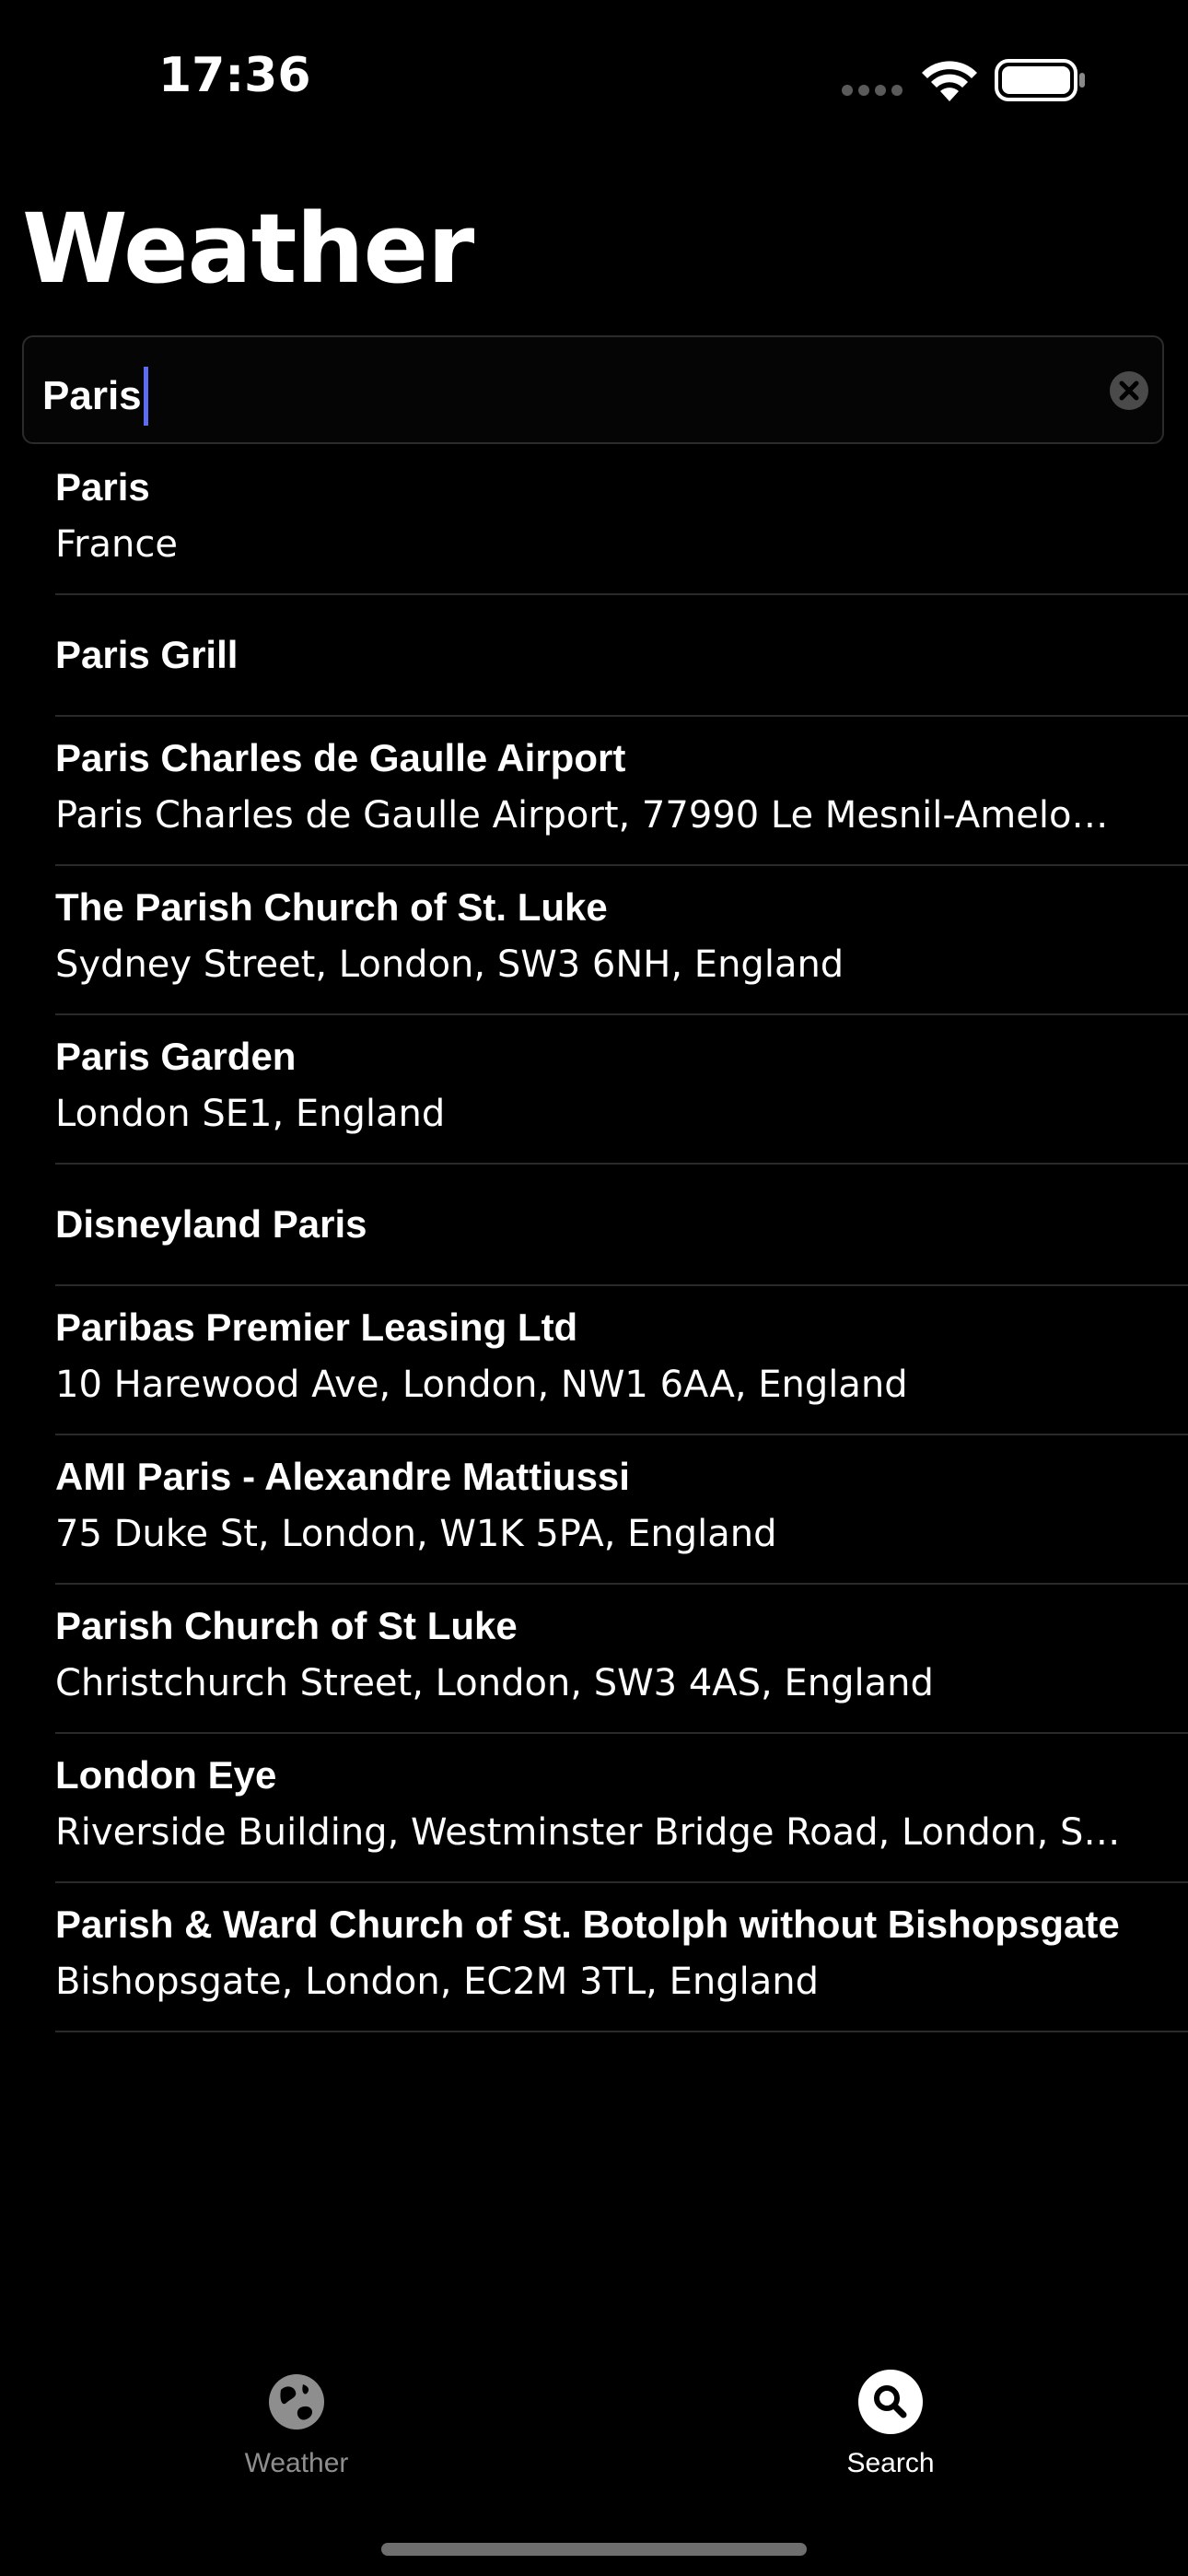  What do you see at coordinates (594, 78) in the screenshot?
I see `status-bar: 17:36` at bounding box center [594, 78].